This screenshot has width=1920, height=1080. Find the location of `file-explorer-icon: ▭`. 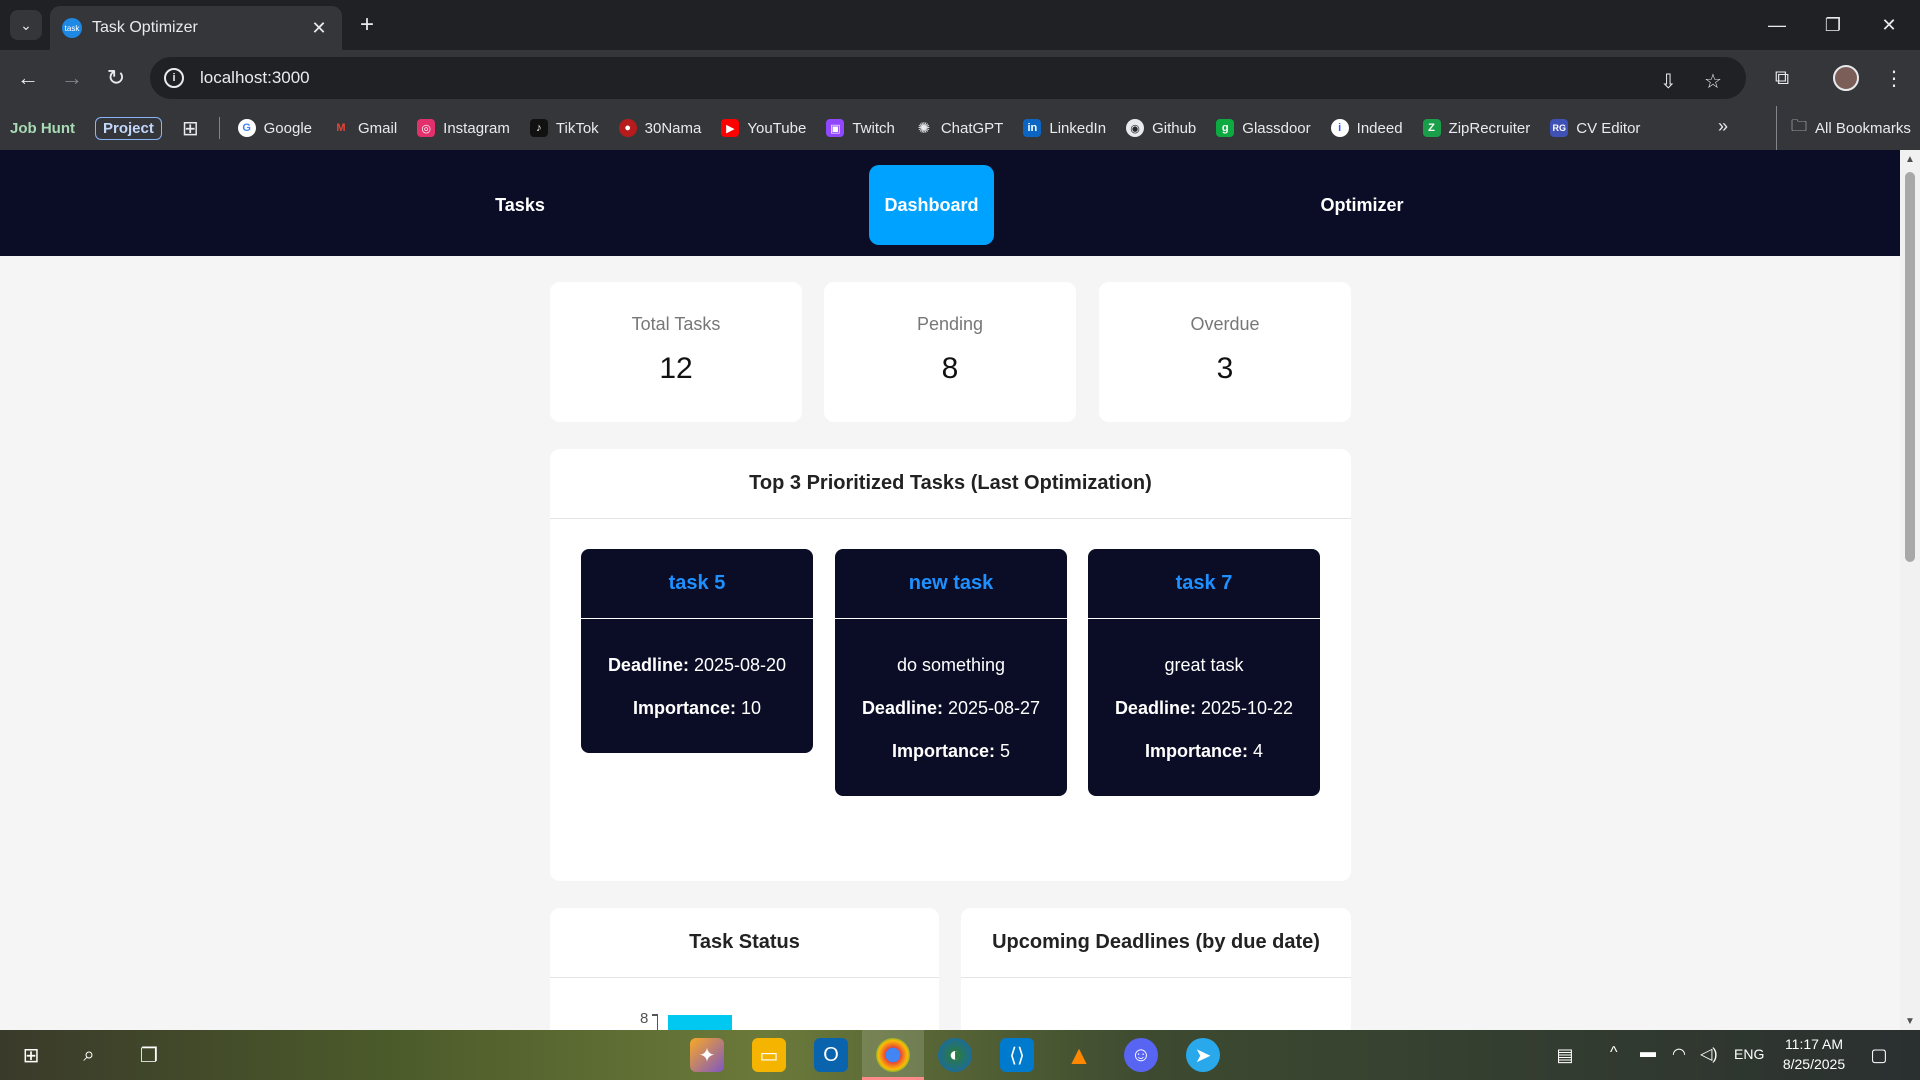

file-explorer-icon: ▭ is located at coordinates (769, 1055).